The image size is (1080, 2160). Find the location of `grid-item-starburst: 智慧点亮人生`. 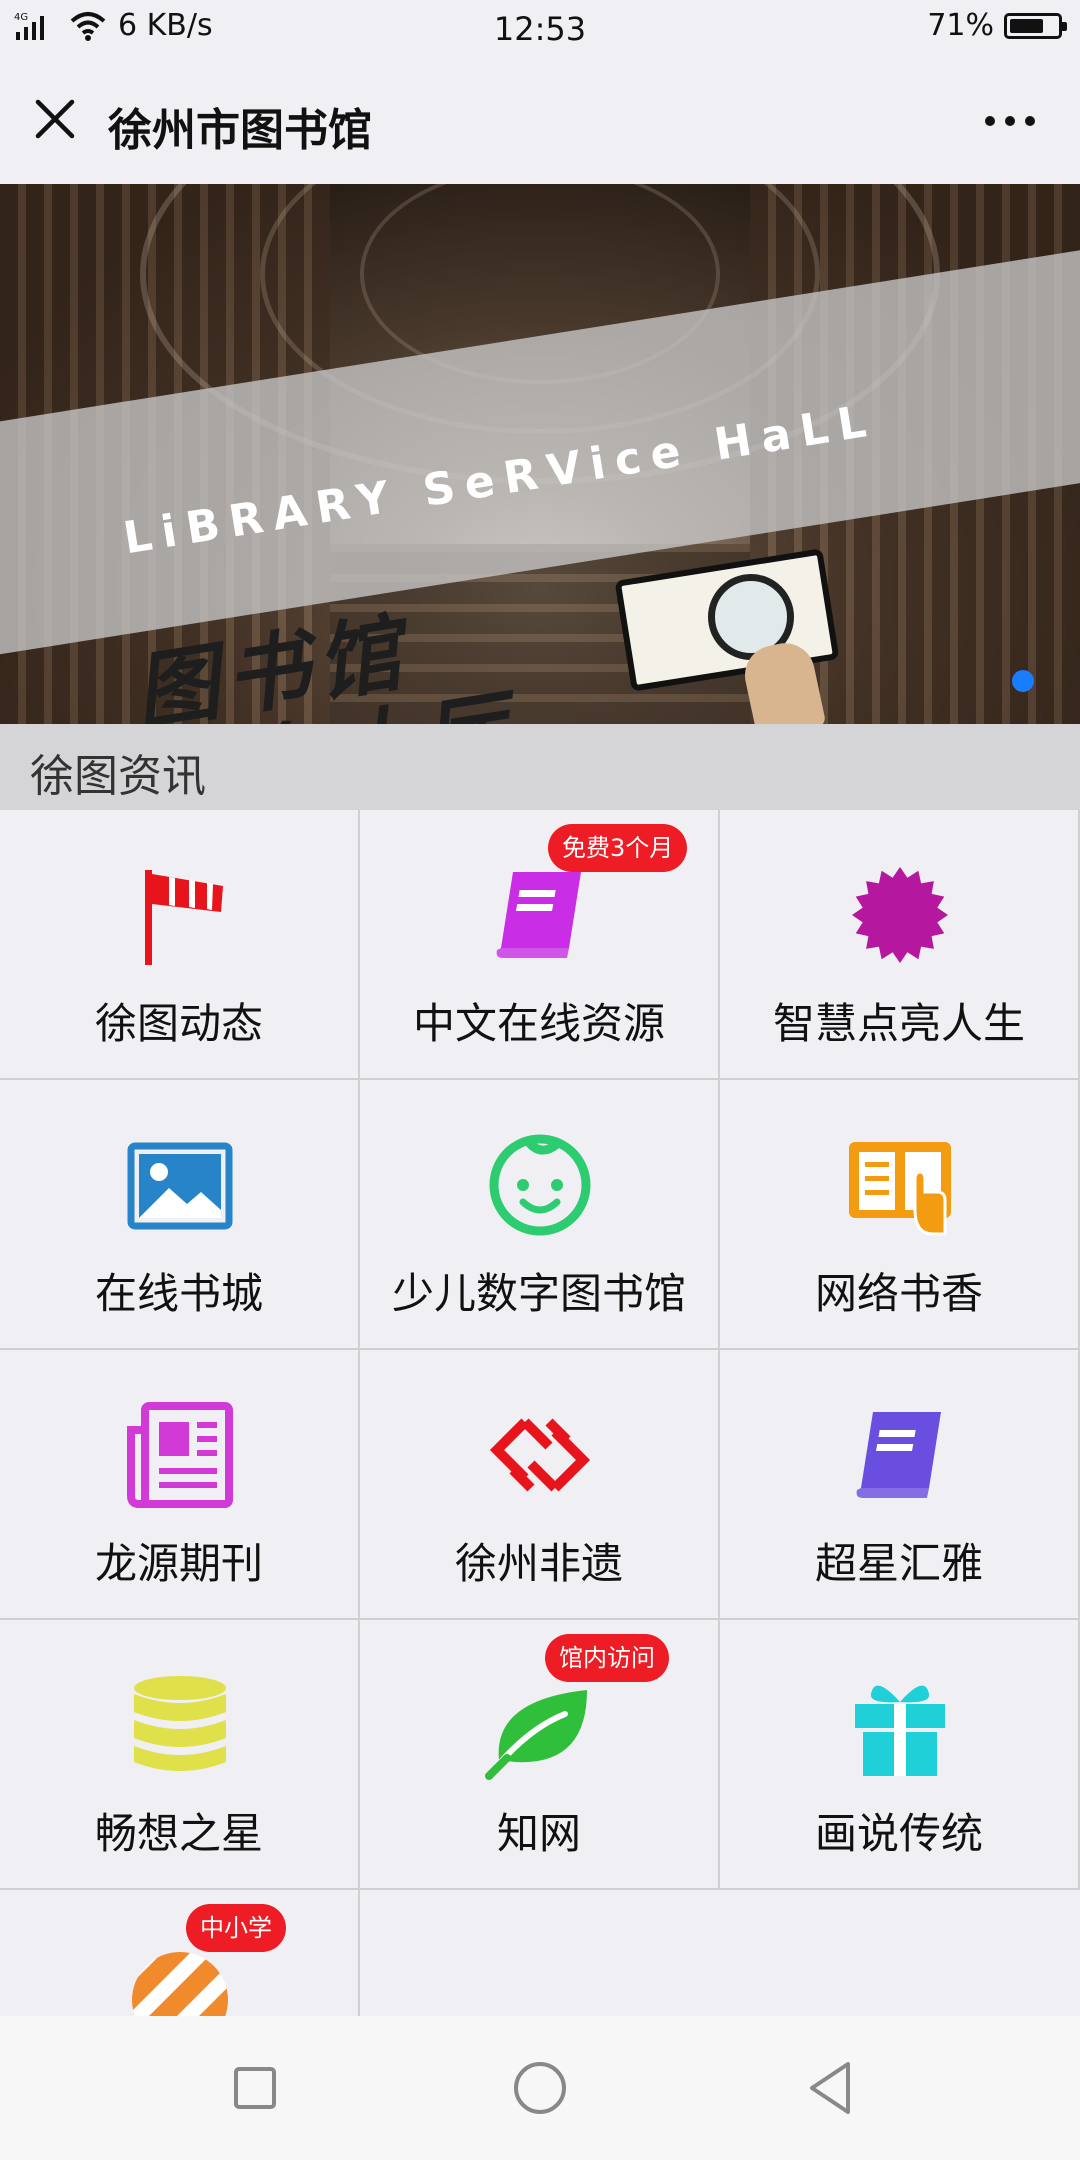

grid-item-starburst: 智慧点亮人生 is located at coordinates (900, 945).